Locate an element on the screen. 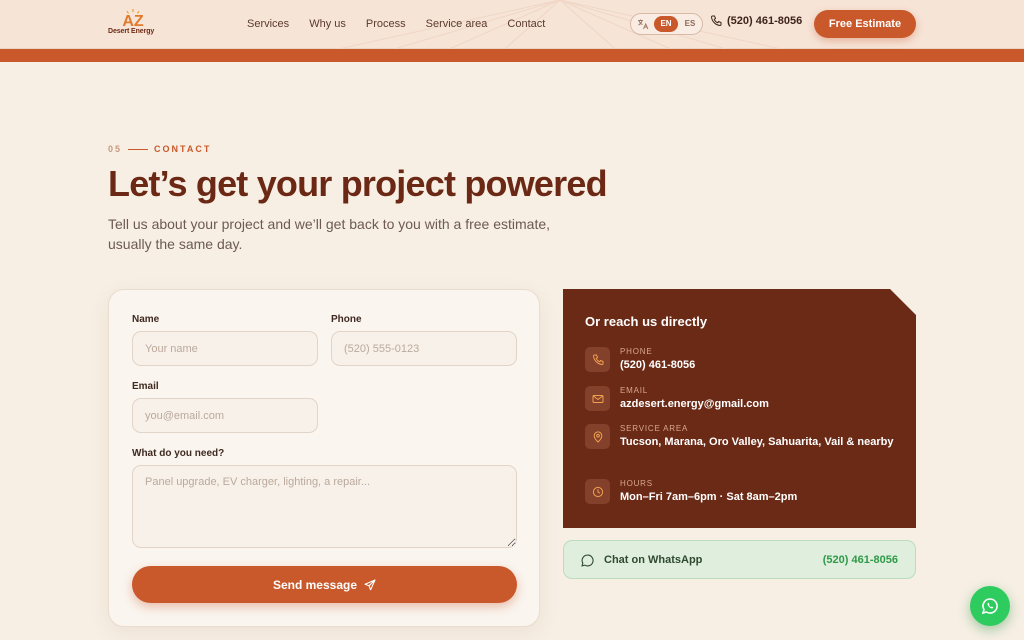 The width and height of the screenshot is (1024, 640). contact-hours-icon-box is located at coordinates (597, 491).